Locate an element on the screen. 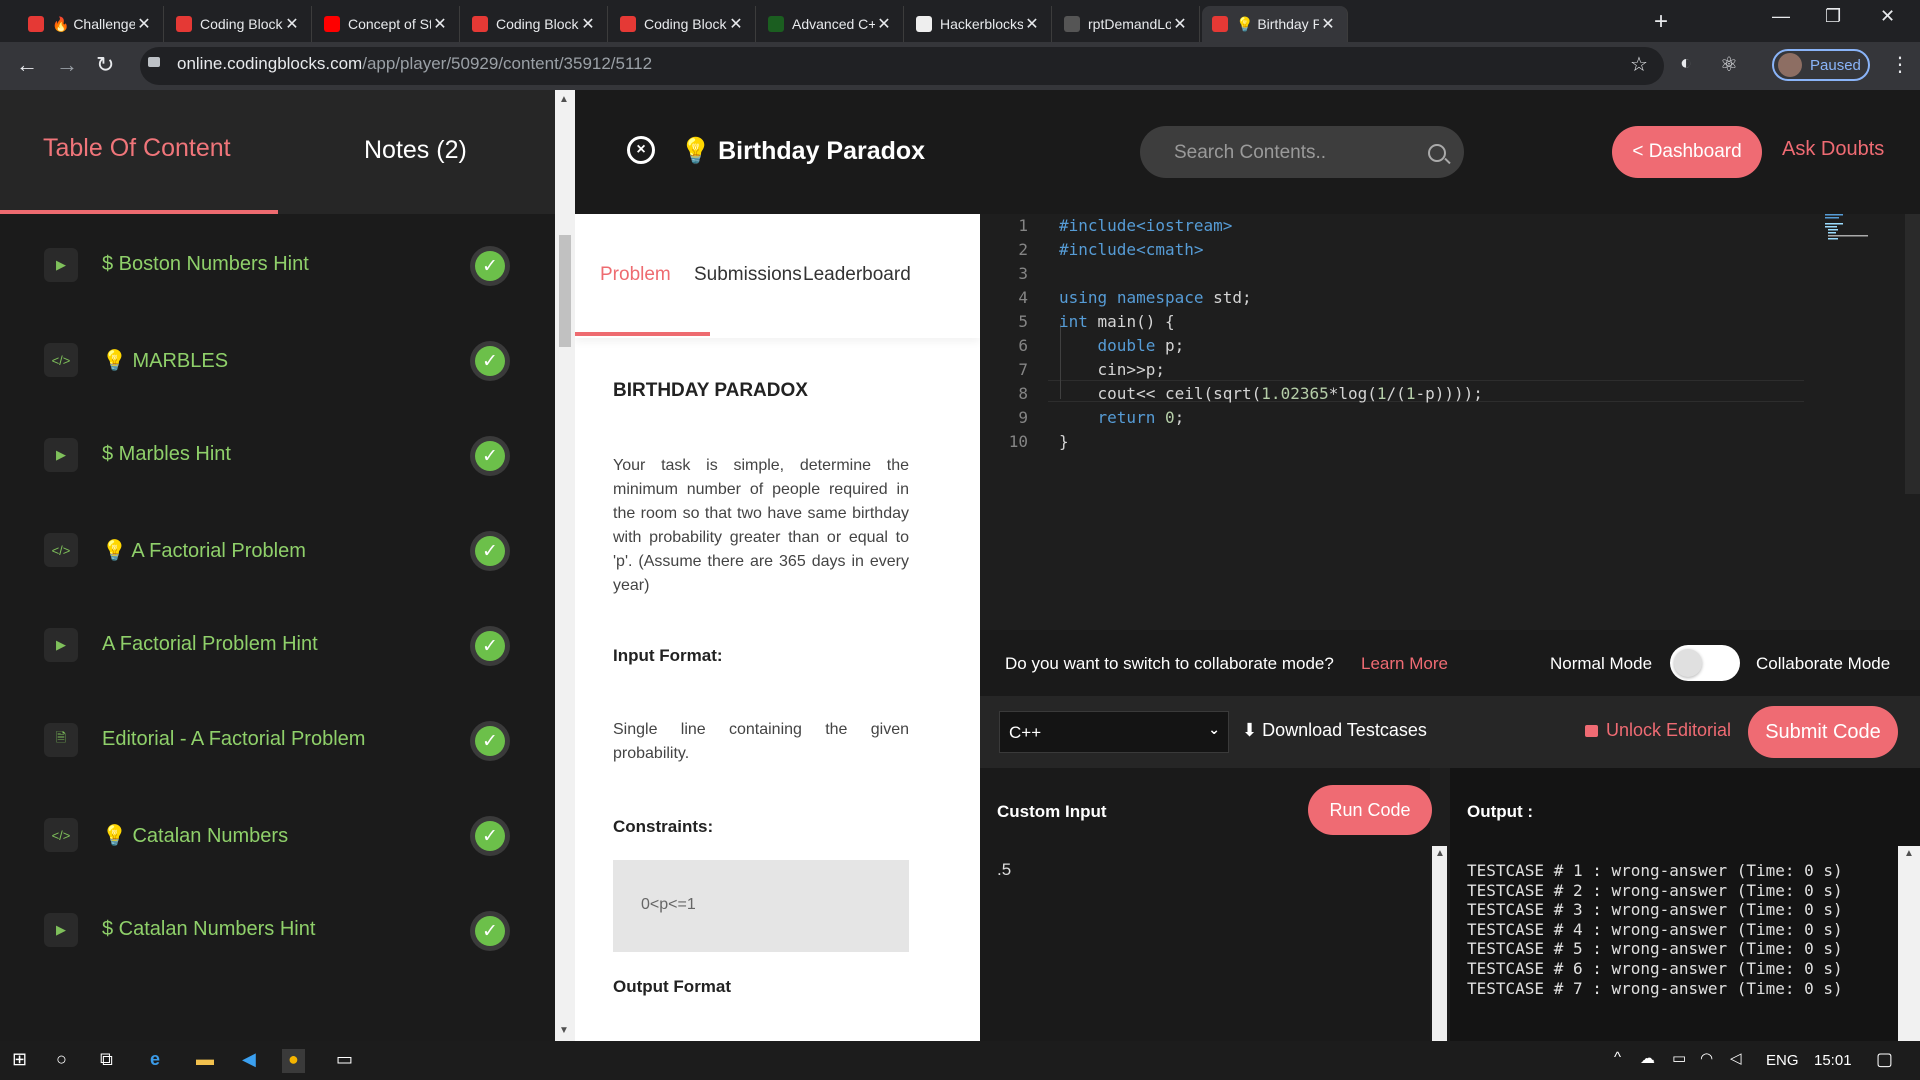 The height and width of the screenshot is (1080, 1920). chrome-icon: ● is located at coordinates (293, 1061).